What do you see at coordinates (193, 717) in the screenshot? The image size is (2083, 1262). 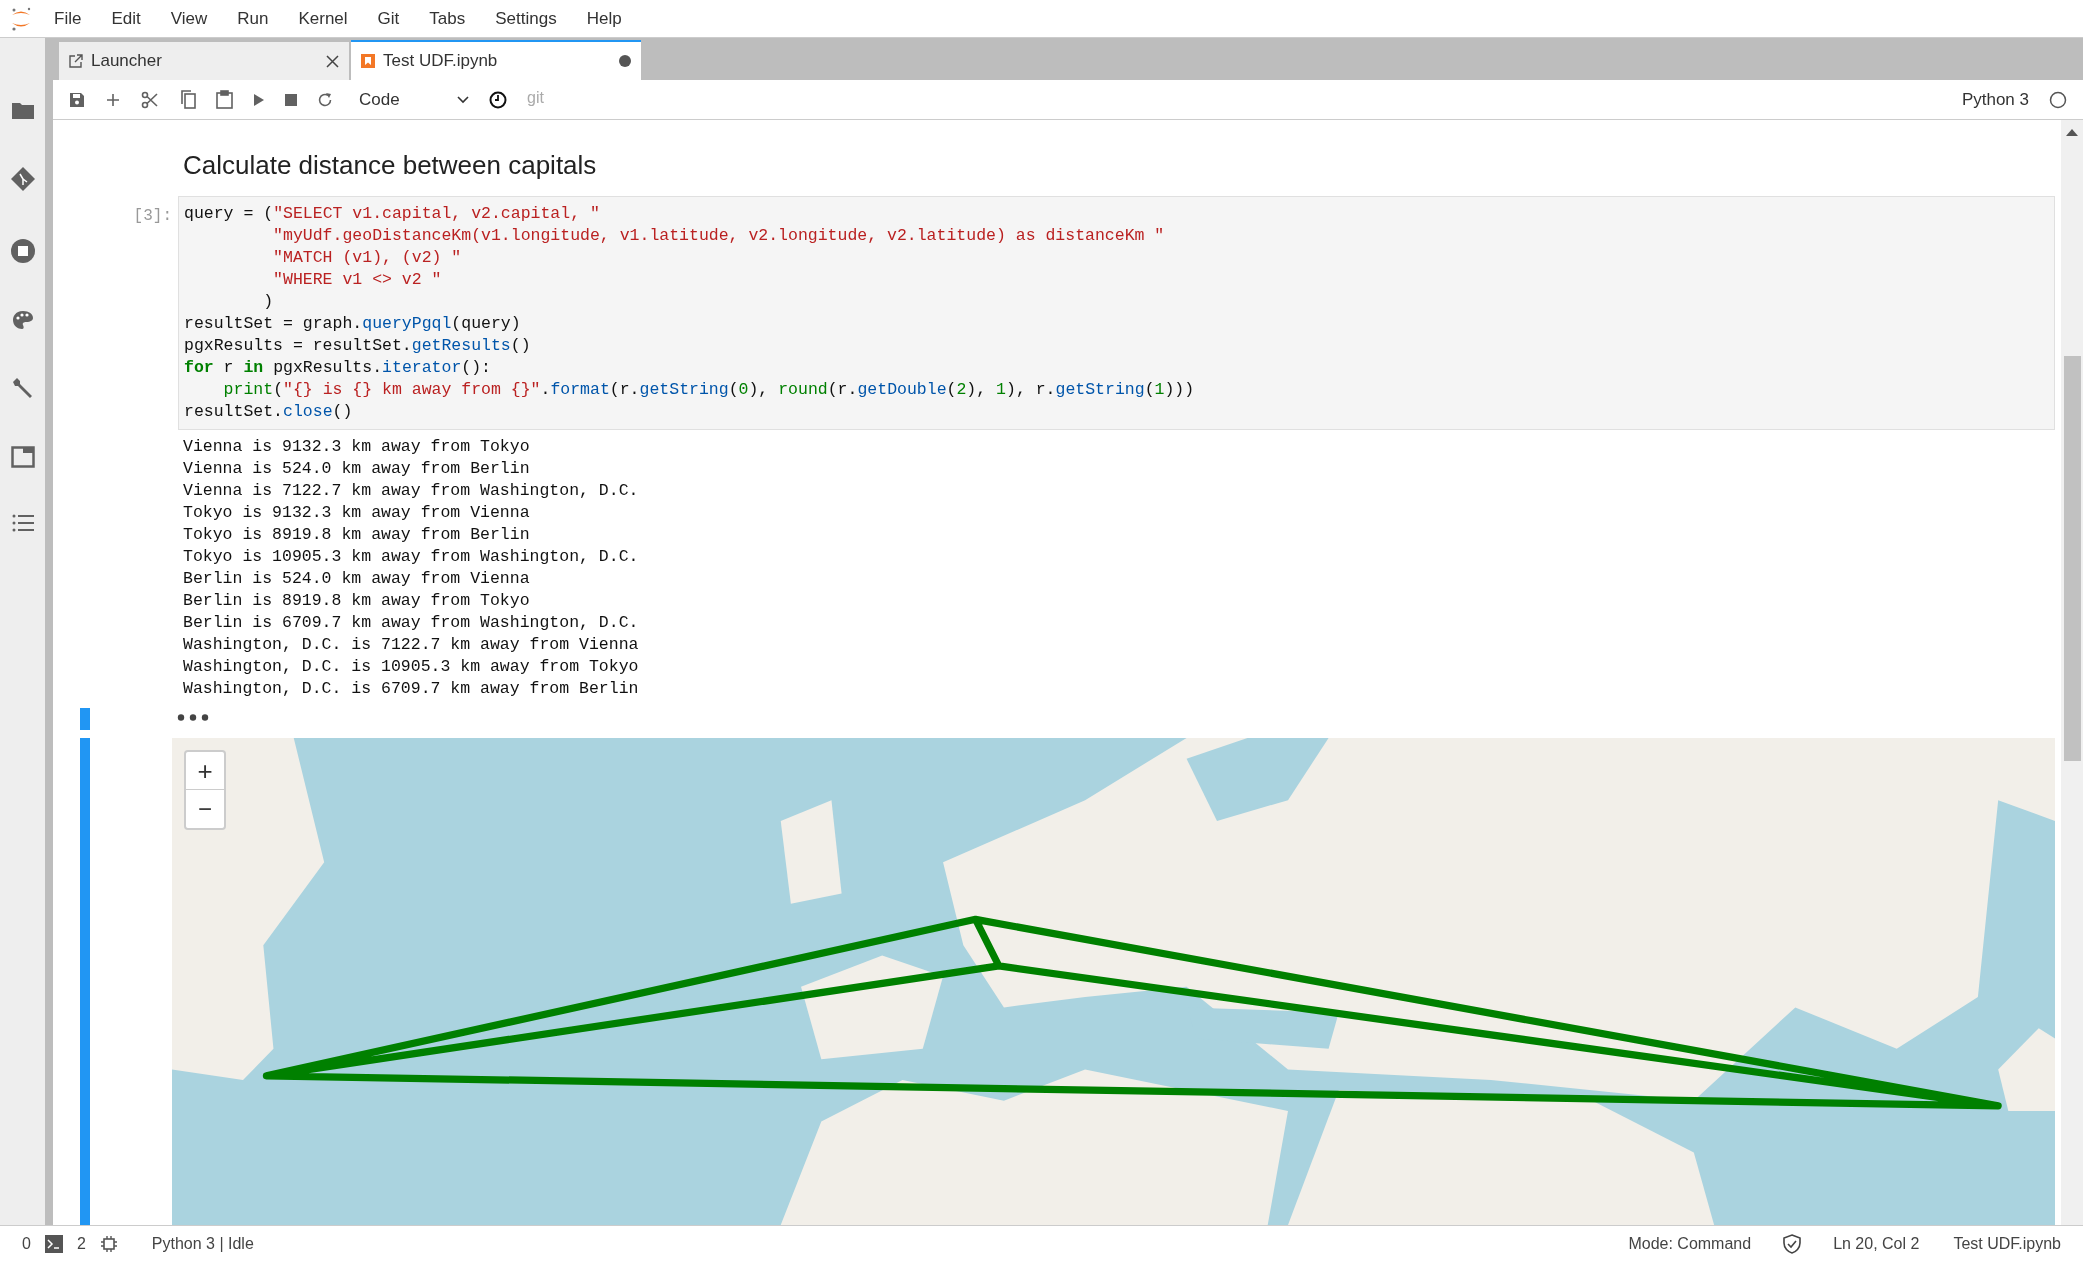 I see `ellipsis-icon` at bounding box center [193, 717].